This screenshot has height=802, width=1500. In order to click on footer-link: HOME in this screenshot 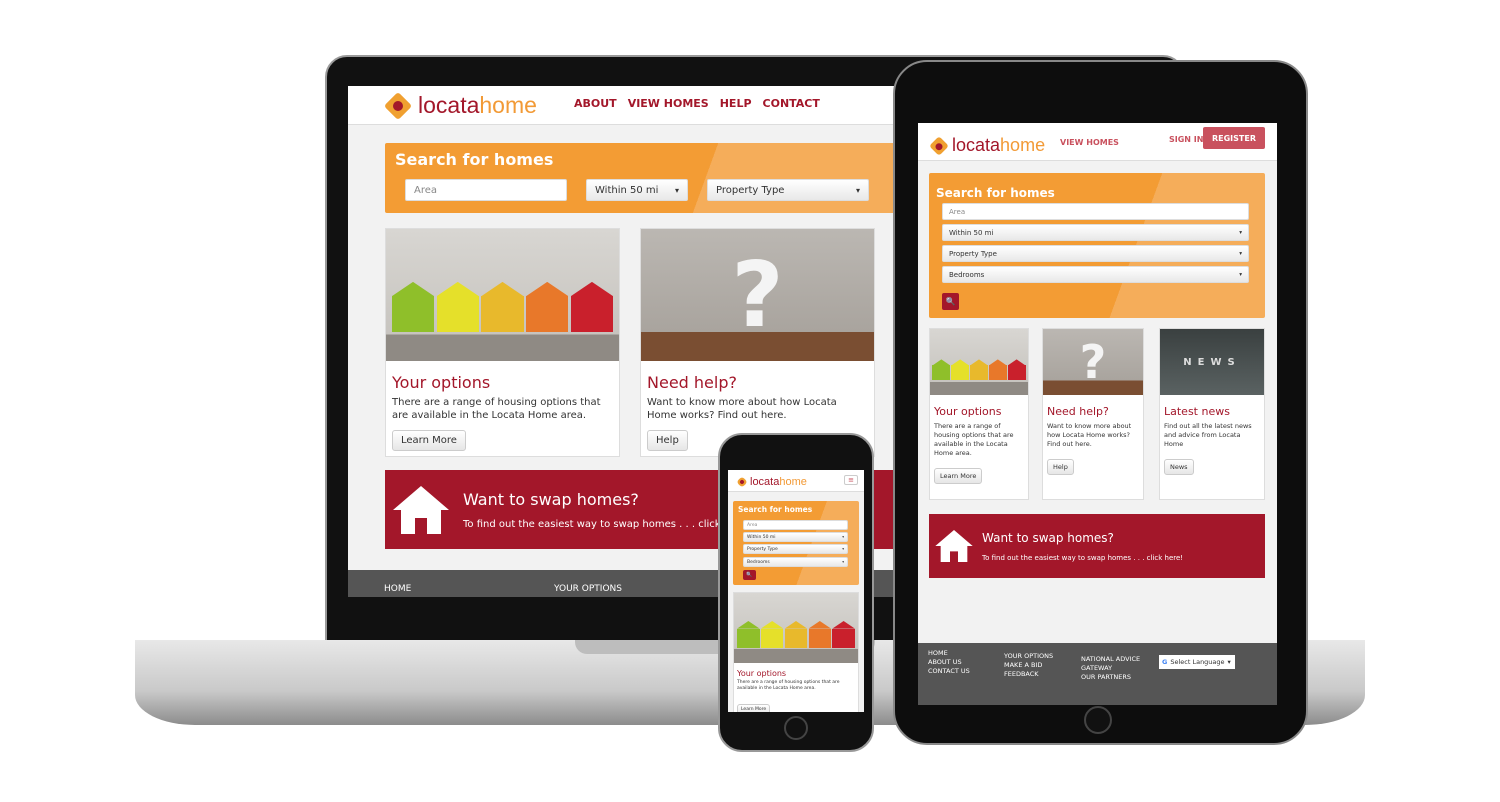, I will do `click(949, 653)`.